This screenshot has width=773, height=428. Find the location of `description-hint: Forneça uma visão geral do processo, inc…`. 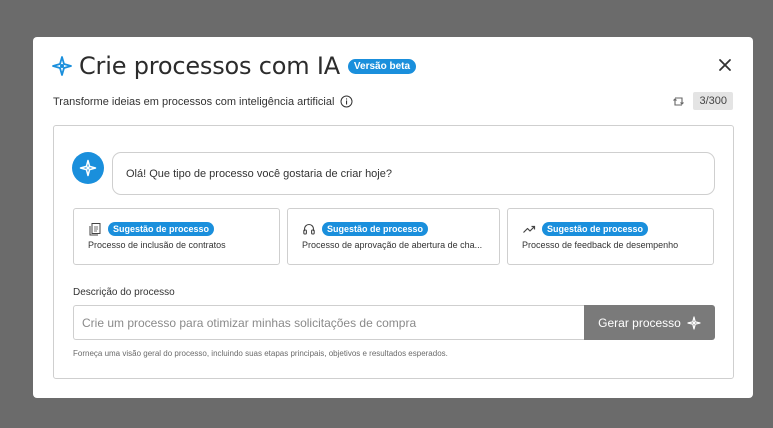

description-hint: Forneça uma visão geral do processo, inc… is located at coordinates (260, 353).